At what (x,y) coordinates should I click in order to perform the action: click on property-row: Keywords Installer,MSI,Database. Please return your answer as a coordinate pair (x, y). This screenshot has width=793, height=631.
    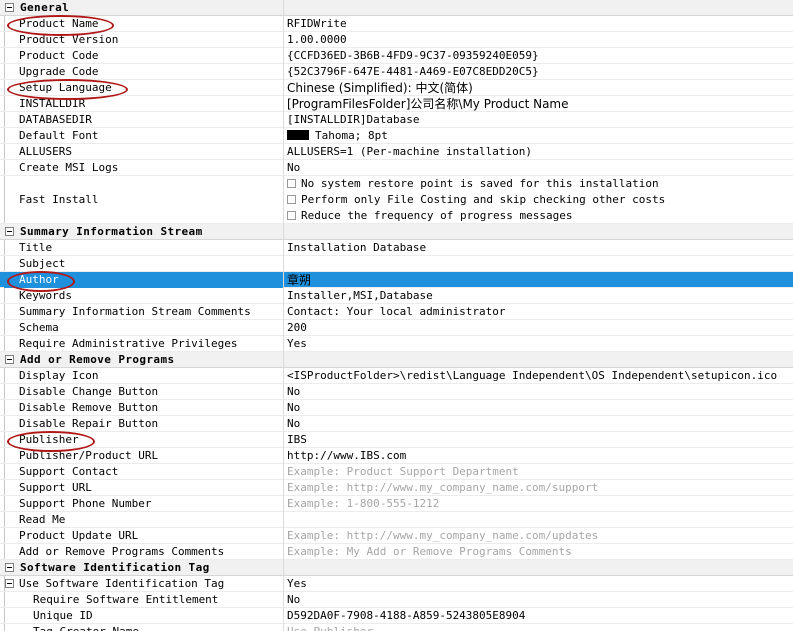
    Looking at the image, I should click on (396, 296).